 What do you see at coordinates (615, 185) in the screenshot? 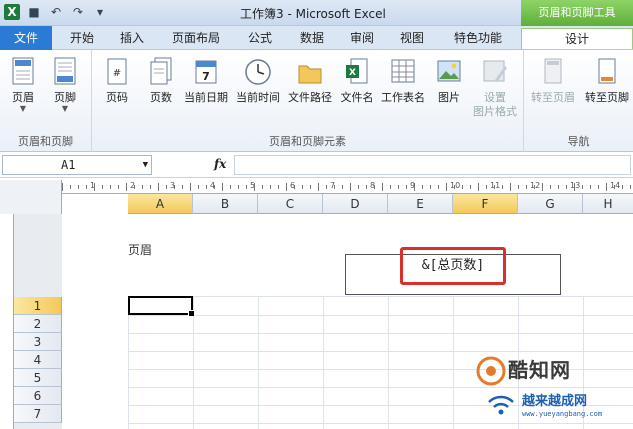
I see `ruler-number: 14` at bounding box center [615, 185].